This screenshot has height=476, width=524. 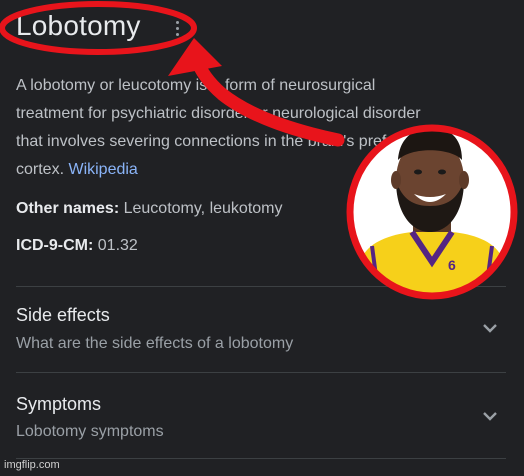 I want to click on watermark: imgflip.com, so click(x=32, y=465).